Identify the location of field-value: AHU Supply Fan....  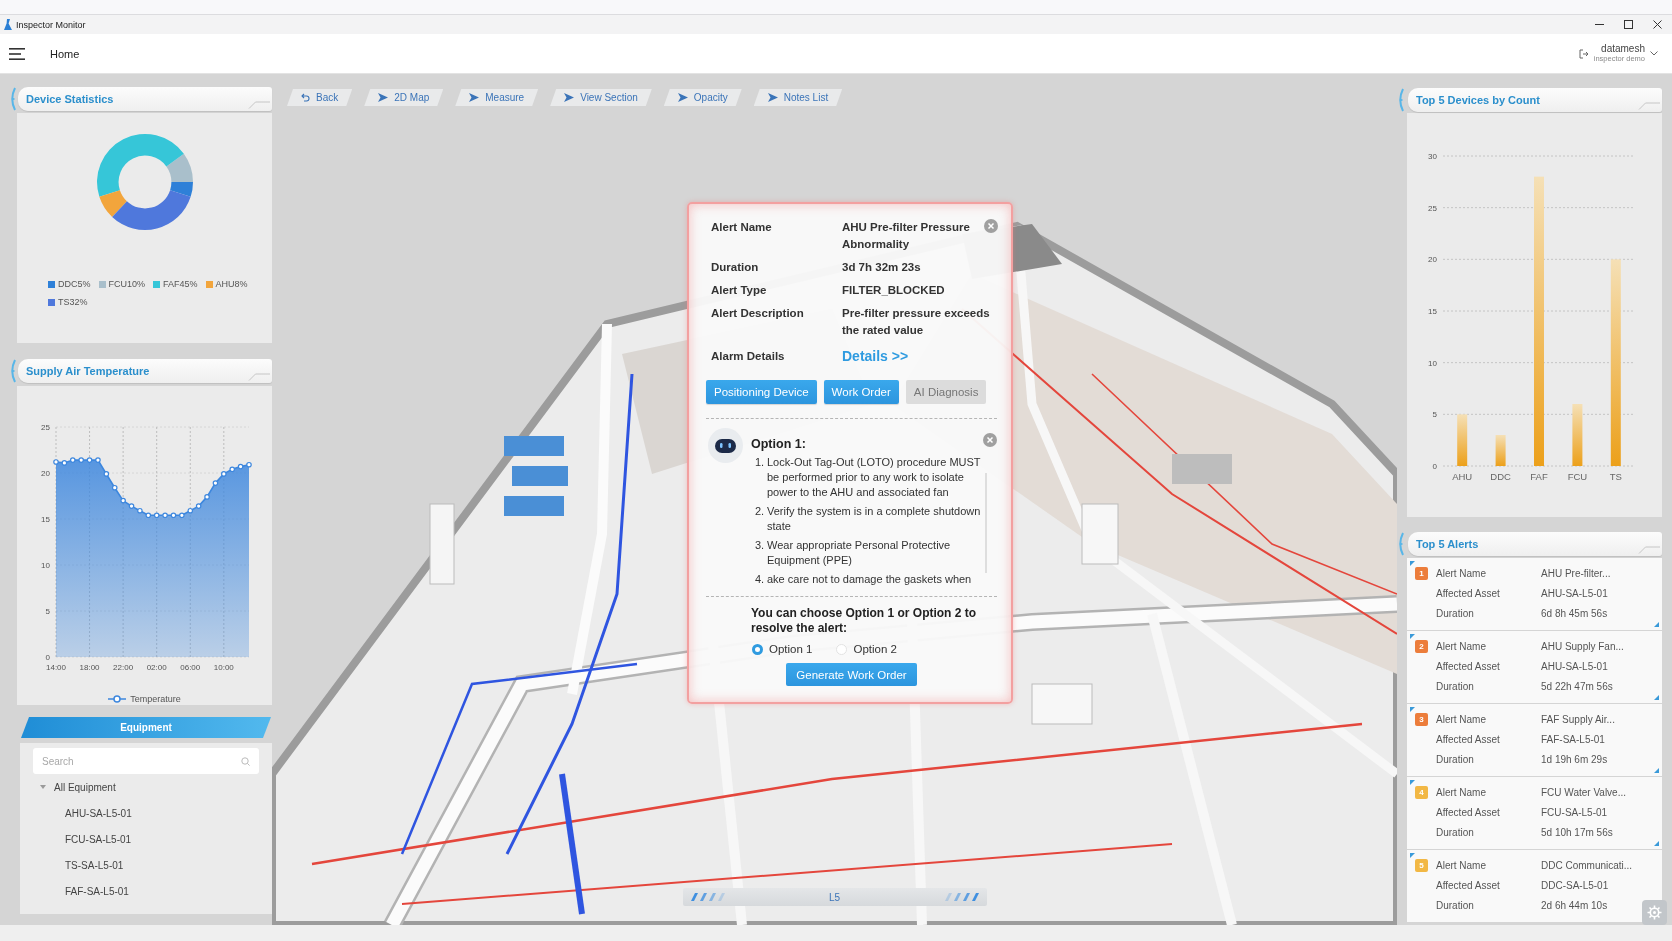
(1582, 646).